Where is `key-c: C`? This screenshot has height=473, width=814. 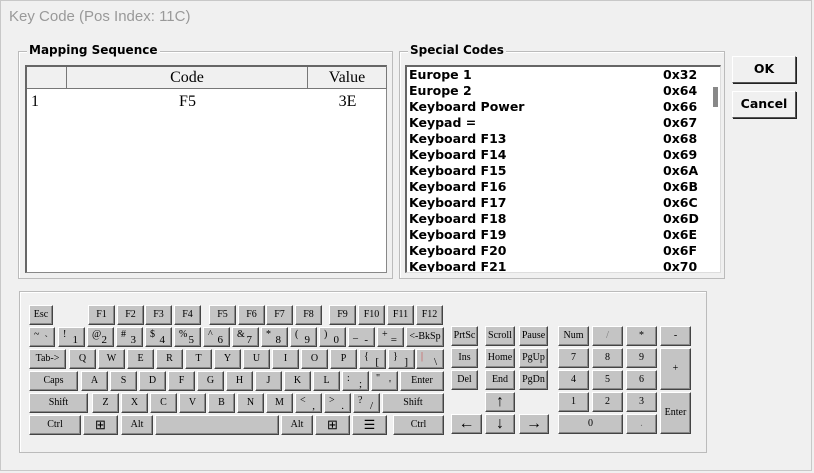
key-c: C is located at coordinates (163, 403).